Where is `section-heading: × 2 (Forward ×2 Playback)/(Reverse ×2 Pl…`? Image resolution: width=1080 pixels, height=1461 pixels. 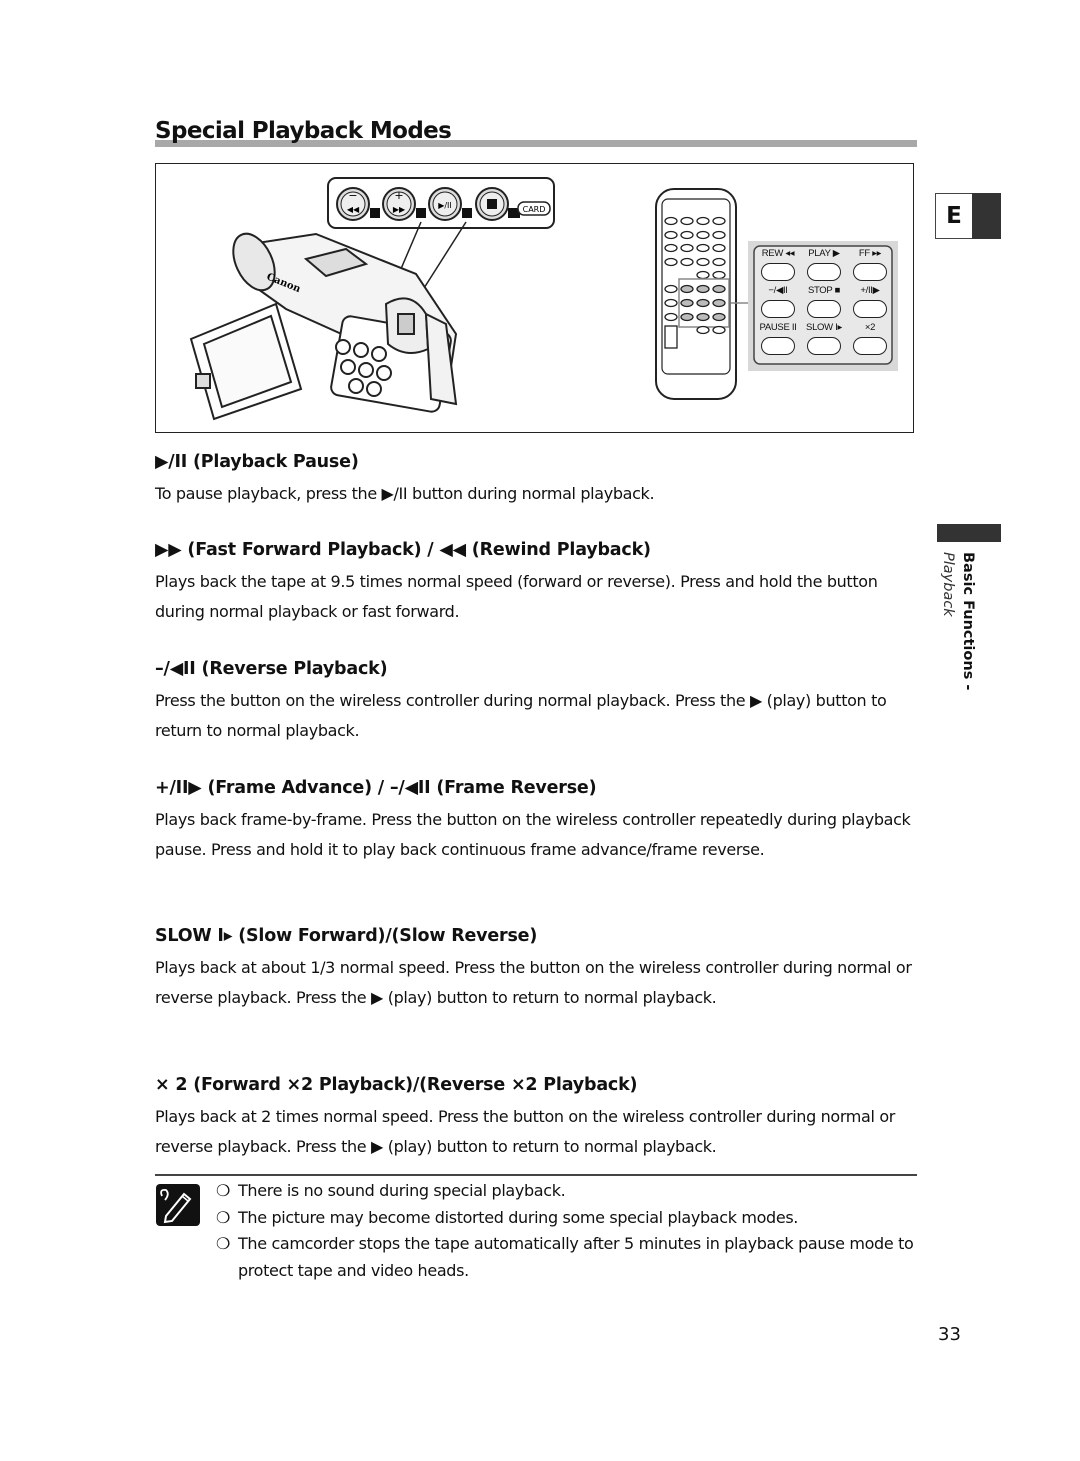 section-heading: × 2 (Forward ×2 Playback)/(Reverse ×2 Pl… is located at coordinates (396, 1085).